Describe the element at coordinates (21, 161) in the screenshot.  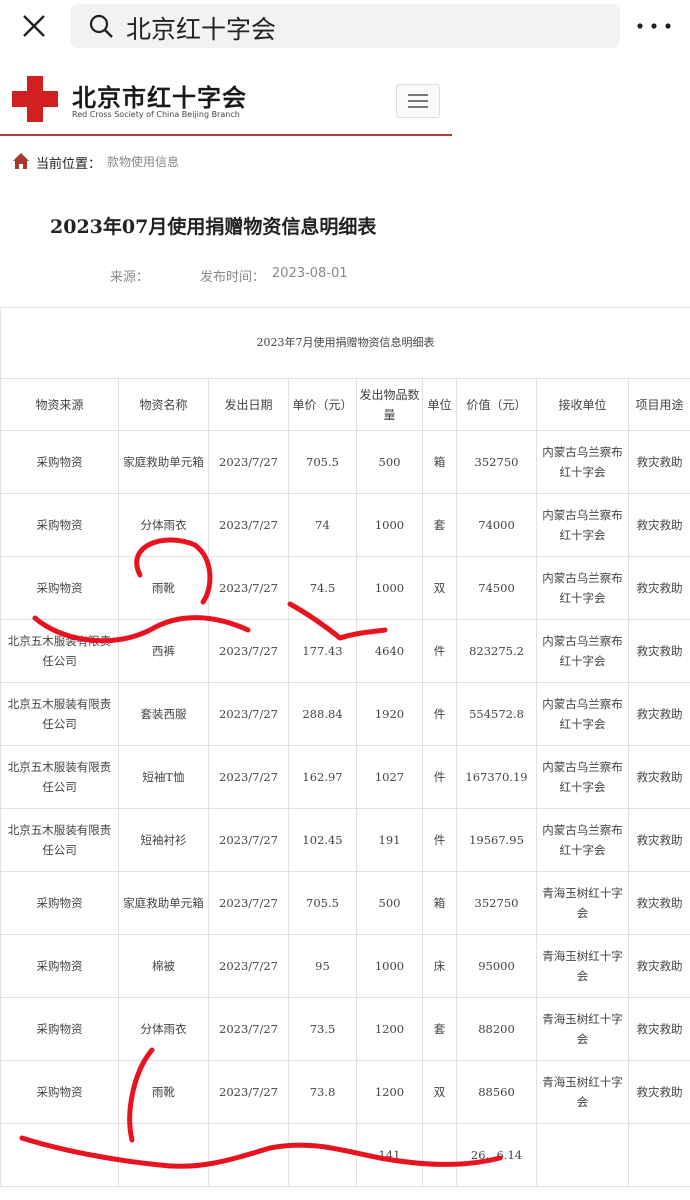
I see `home-icon` at that location.